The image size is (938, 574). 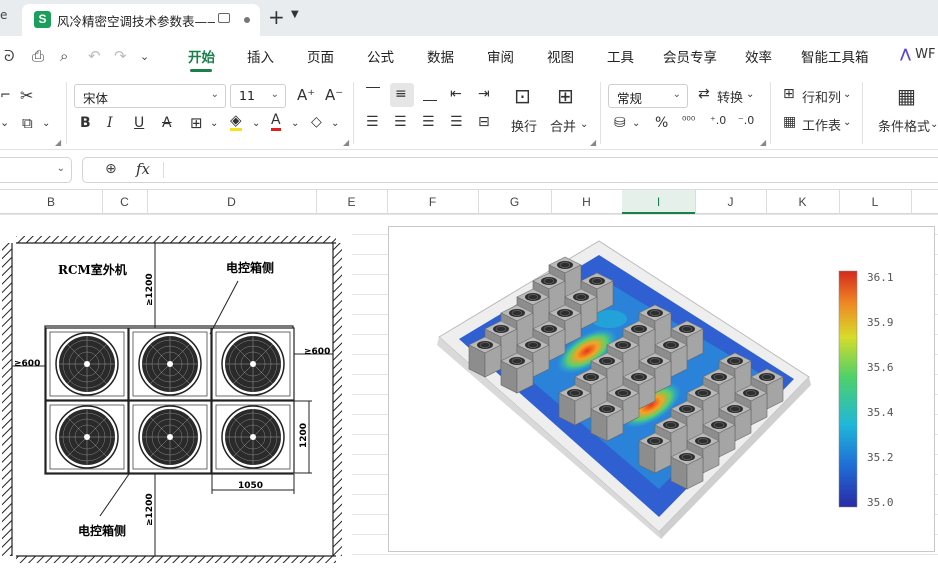 I want to click on decrease-font-icon: A⁻, so click(x=334, y=95).